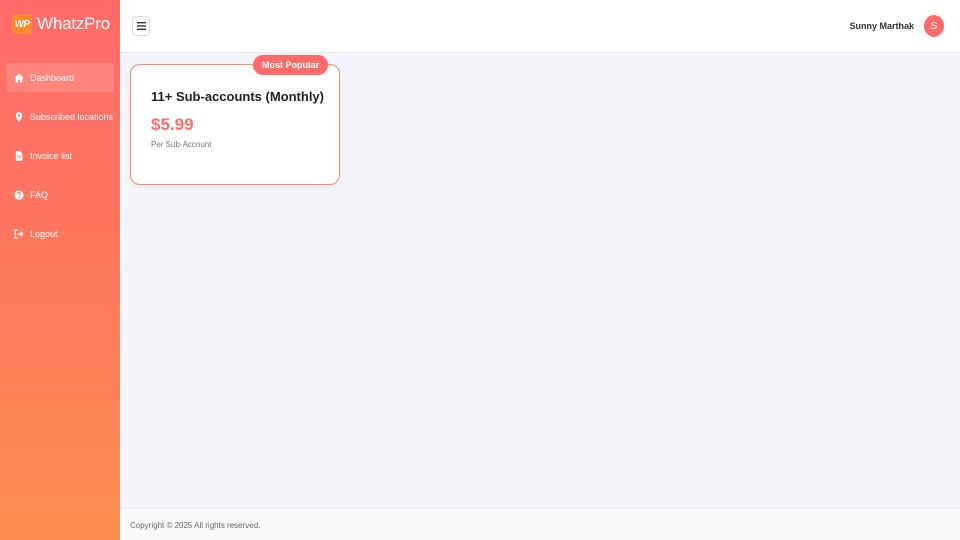  What do you see at coordinates (72, 116) in the screenshot?
I see `sidebar-item-label: Subscribed locations` at bounding box center [72, 116].